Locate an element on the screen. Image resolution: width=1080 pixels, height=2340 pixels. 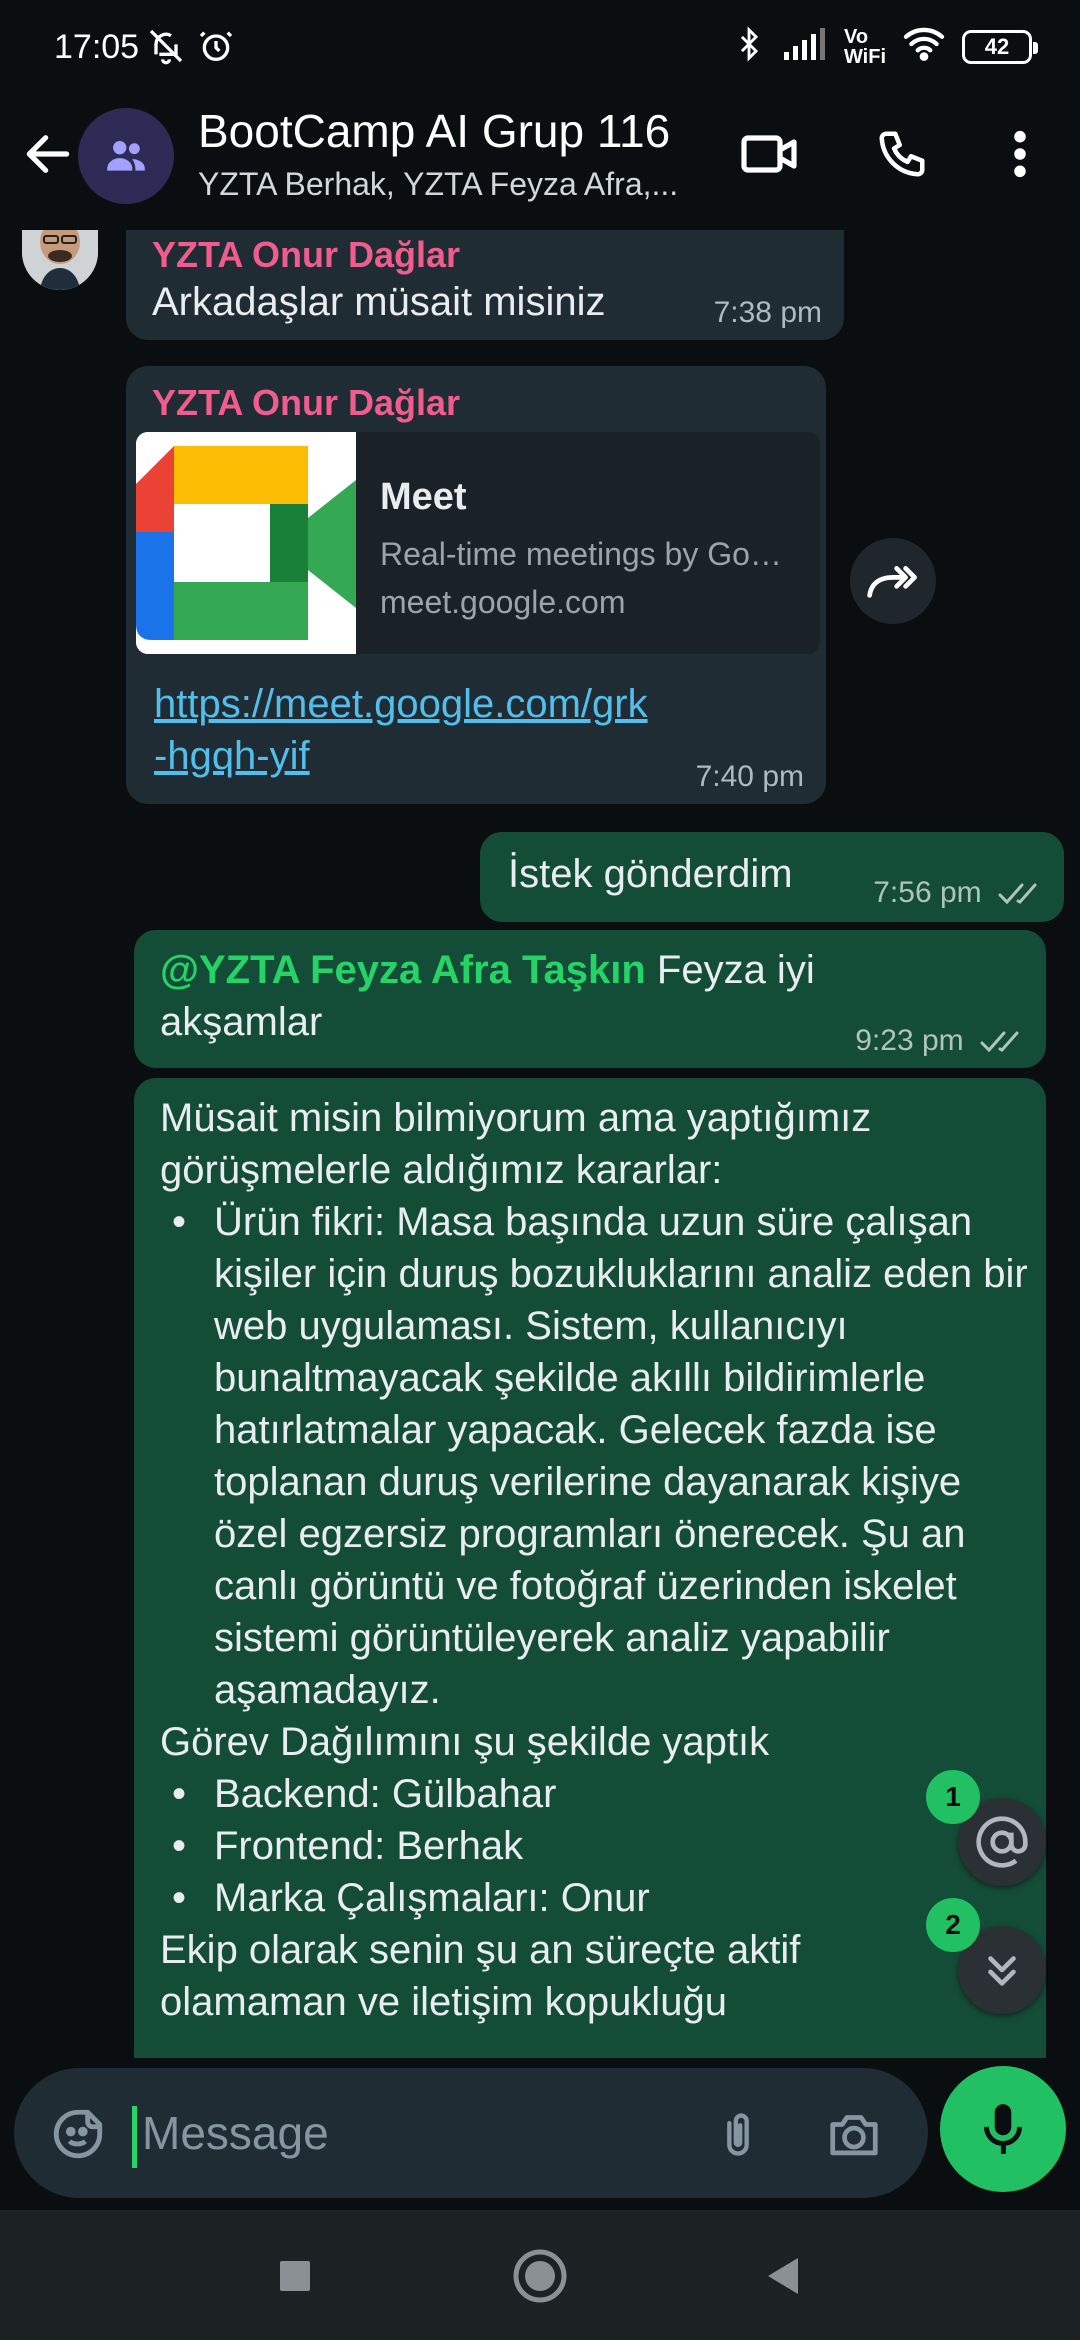
avatar is located at coordinates (60, 260).